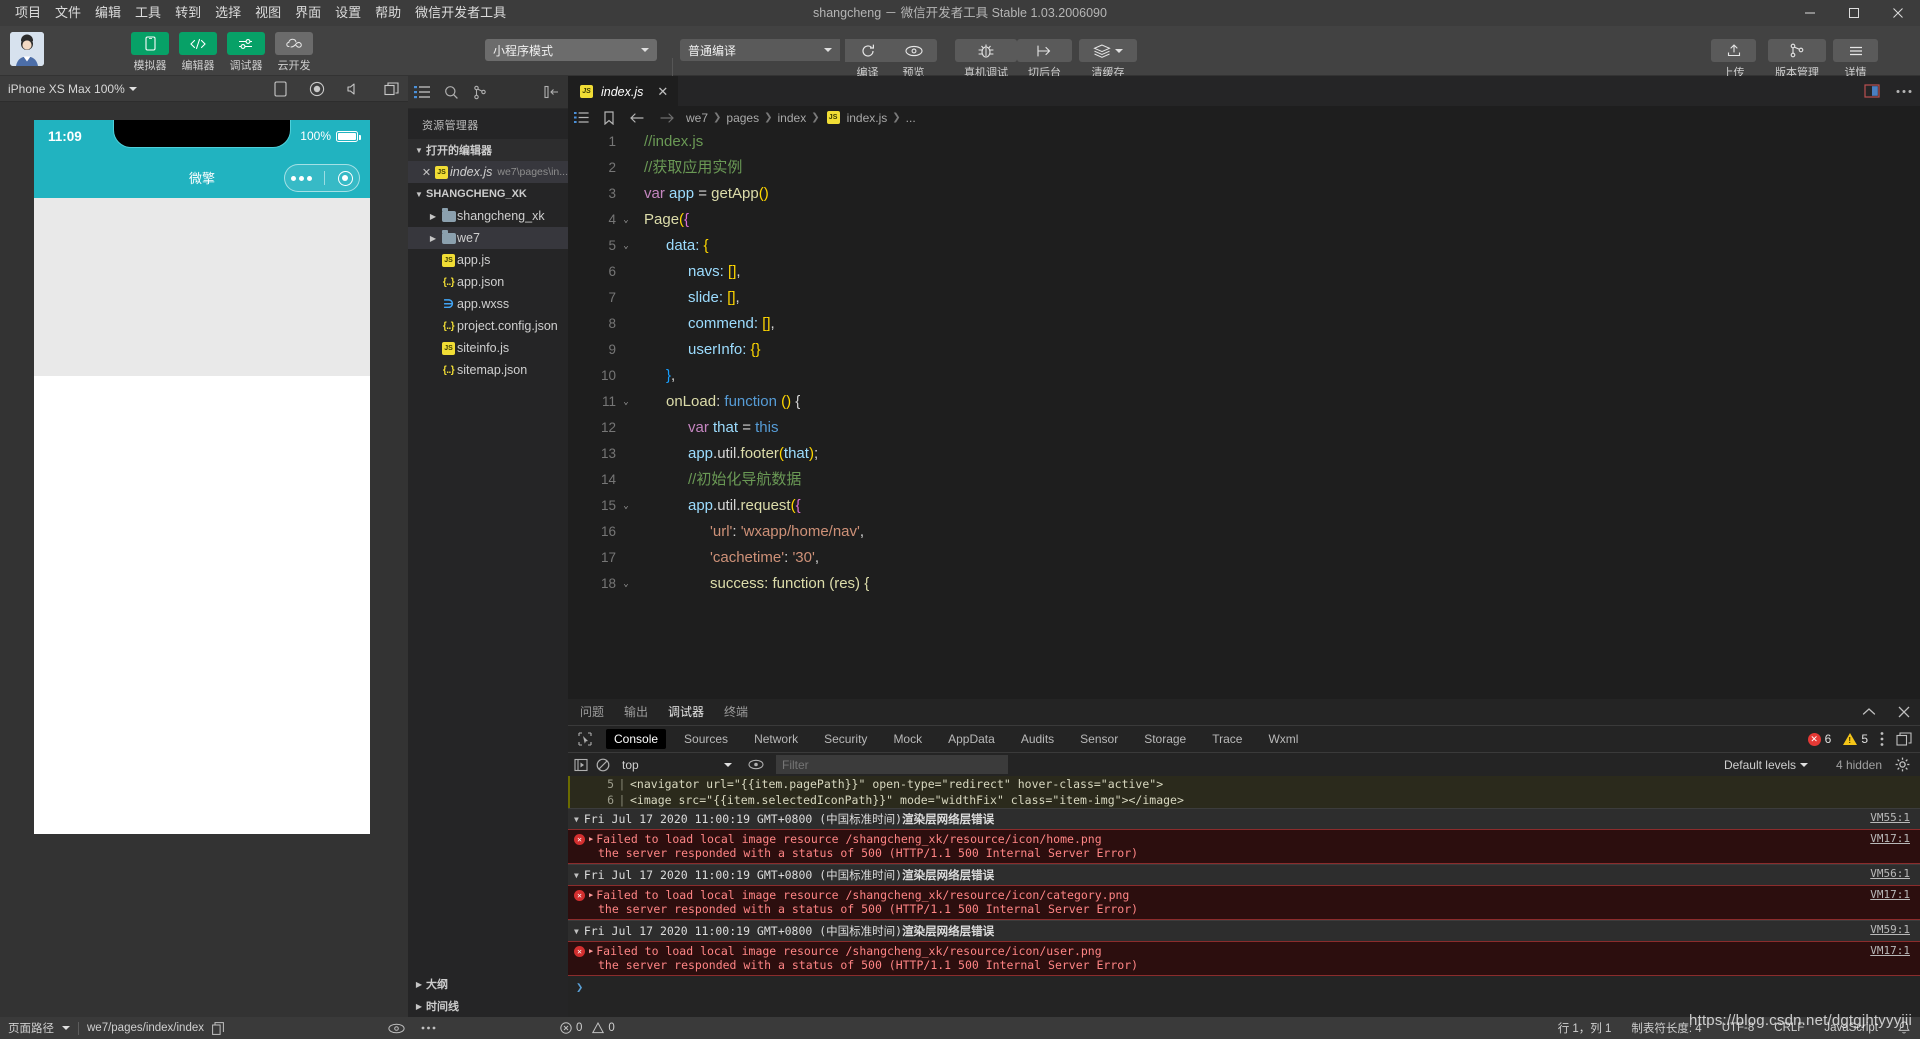 The width and height of the screenshot is (1920, 1039). I want to click on minimize-button, so click(1810, 13).